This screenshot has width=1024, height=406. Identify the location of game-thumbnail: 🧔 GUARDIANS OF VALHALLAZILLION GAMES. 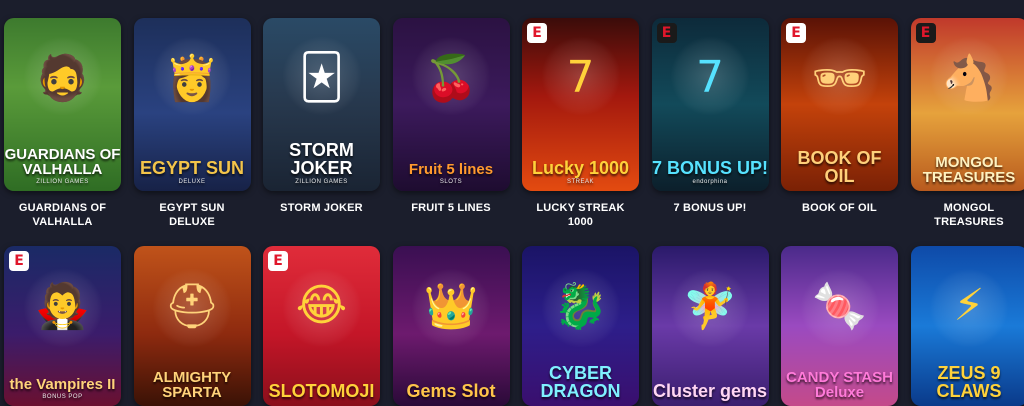
(62, 104).